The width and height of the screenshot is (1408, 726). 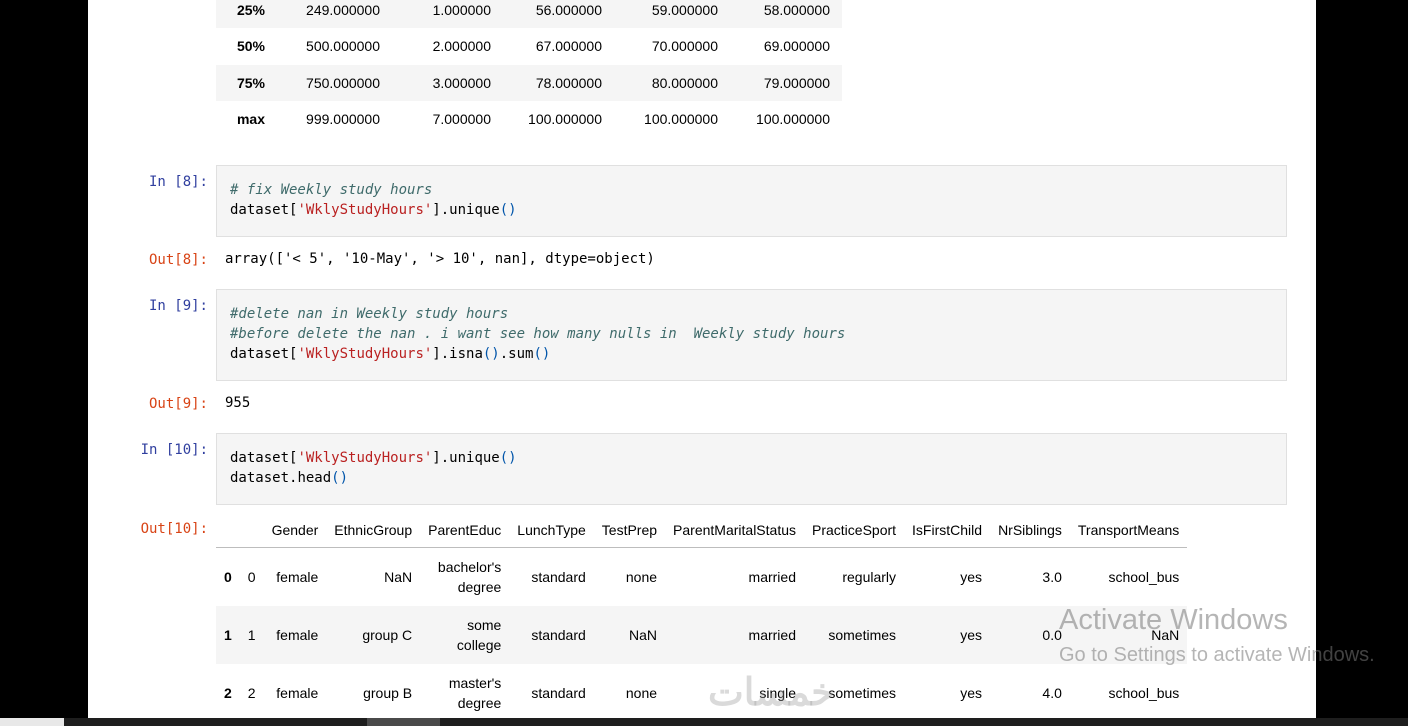 I want to click on cell9-in-prompt: In [9]:, so click(x=178, y=306).